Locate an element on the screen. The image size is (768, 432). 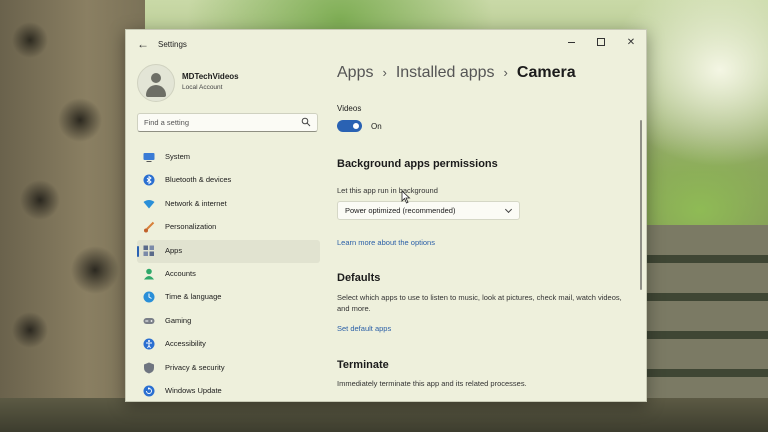
minimize-button is located at coordinates (571, 43).